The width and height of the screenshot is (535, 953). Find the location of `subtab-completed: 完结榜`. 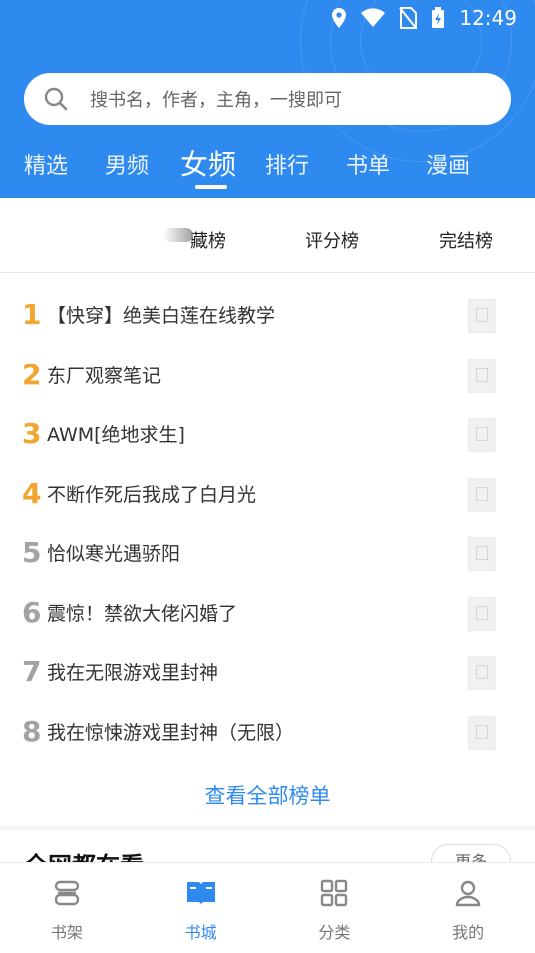

subtab-completed: 完结榜 is located at coordinates (466, 240).